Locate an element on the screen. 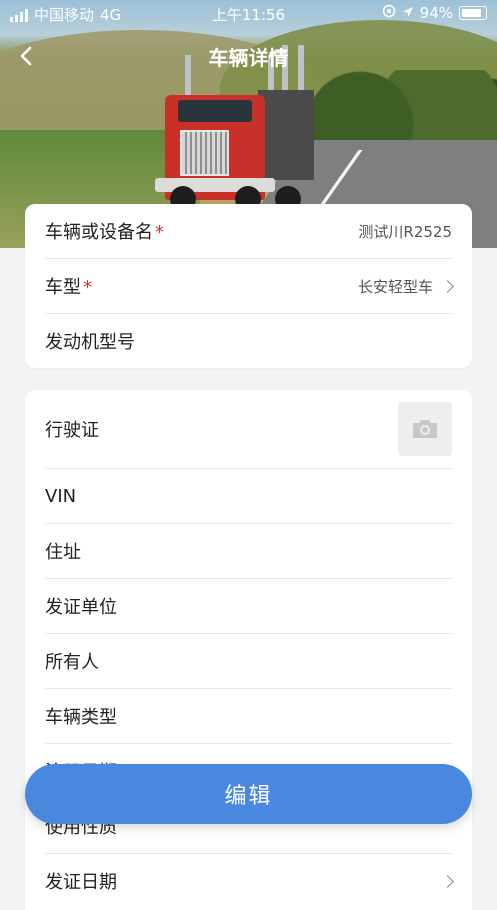 This screenshot has height=910, width=497. owner-label: 所有人 is located at coordinates (72, 662).